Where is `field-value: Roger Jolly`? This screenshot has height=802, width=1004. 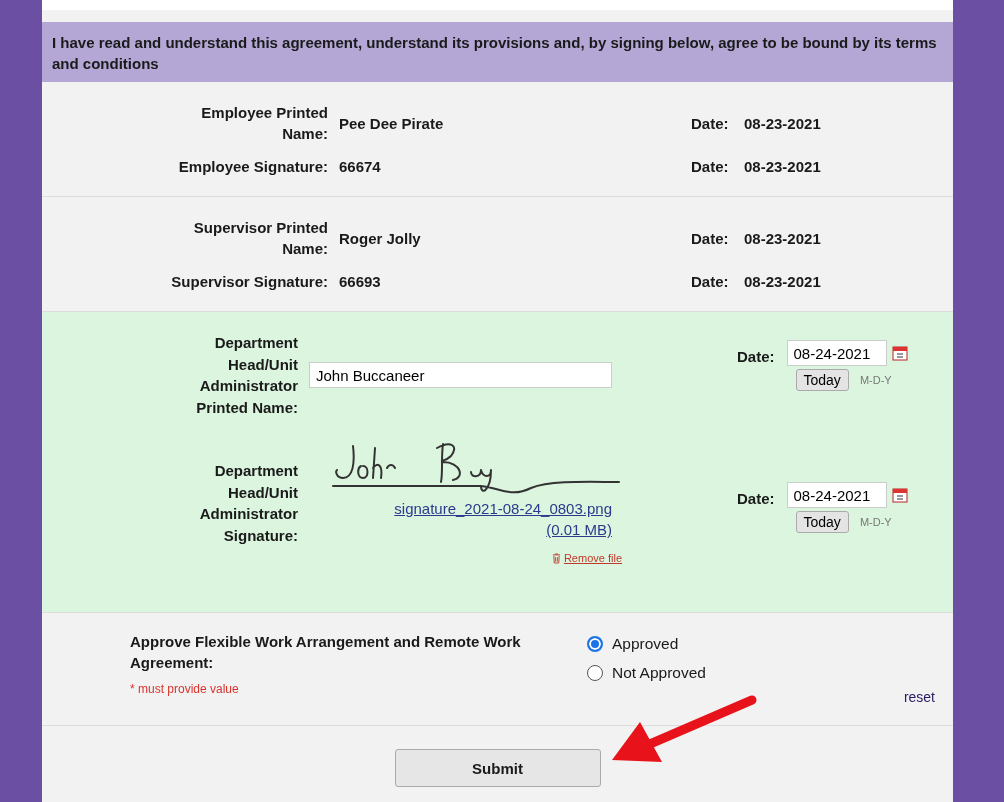 field-value: Roger Jolly is located at coordinates (380, 238).